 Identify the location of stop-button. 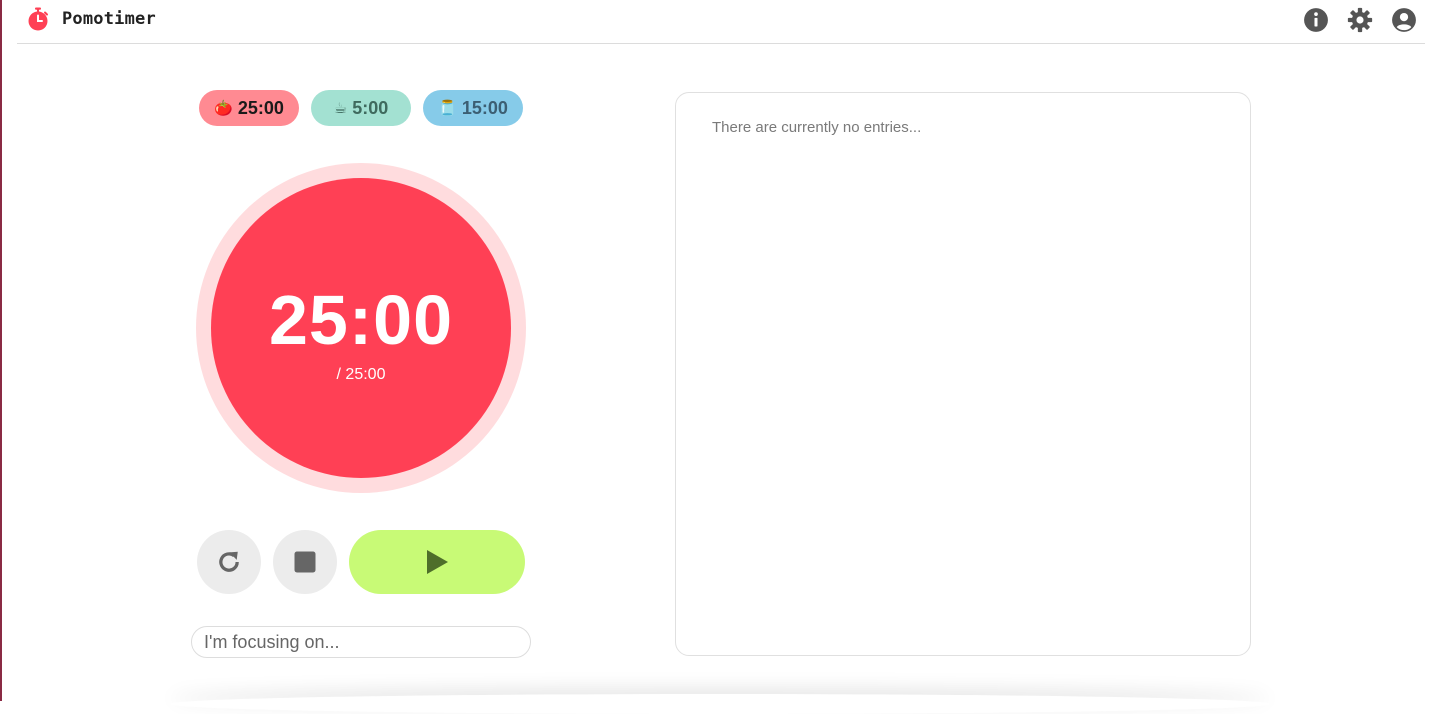
(305, 562).